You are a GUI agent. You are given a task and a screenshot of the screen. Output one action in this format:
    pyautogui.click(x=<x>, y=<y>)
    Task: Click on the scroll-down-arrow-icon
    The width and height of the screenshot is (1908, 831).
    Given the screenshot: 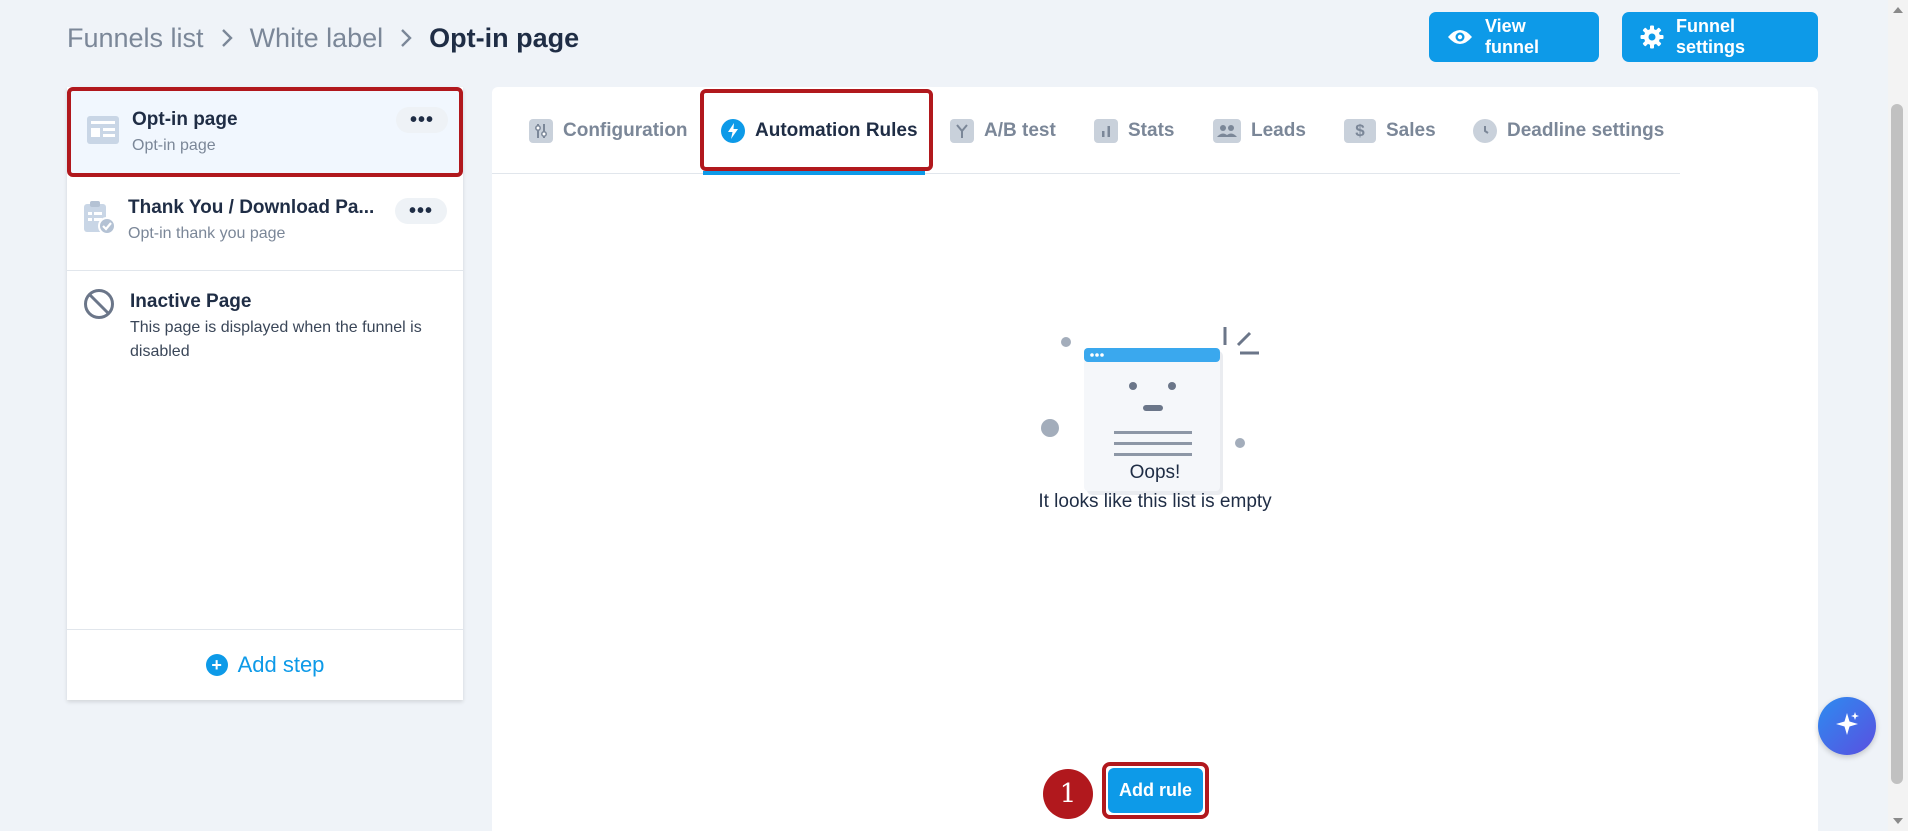 What is the action you would take?
    pyautogui.click(x=1898, y=821)
    